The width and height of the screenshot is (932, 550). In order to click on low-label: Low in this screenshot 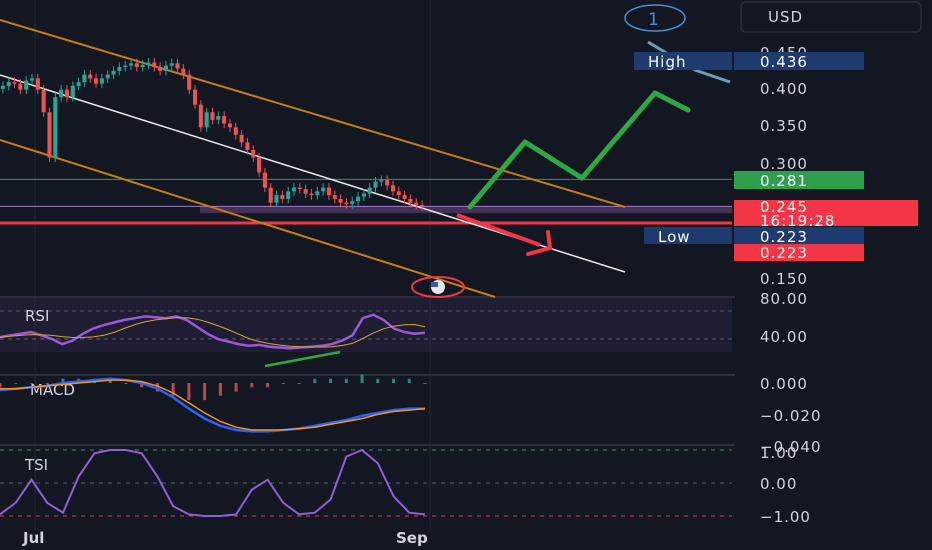, I will do `click(674, 237)`.